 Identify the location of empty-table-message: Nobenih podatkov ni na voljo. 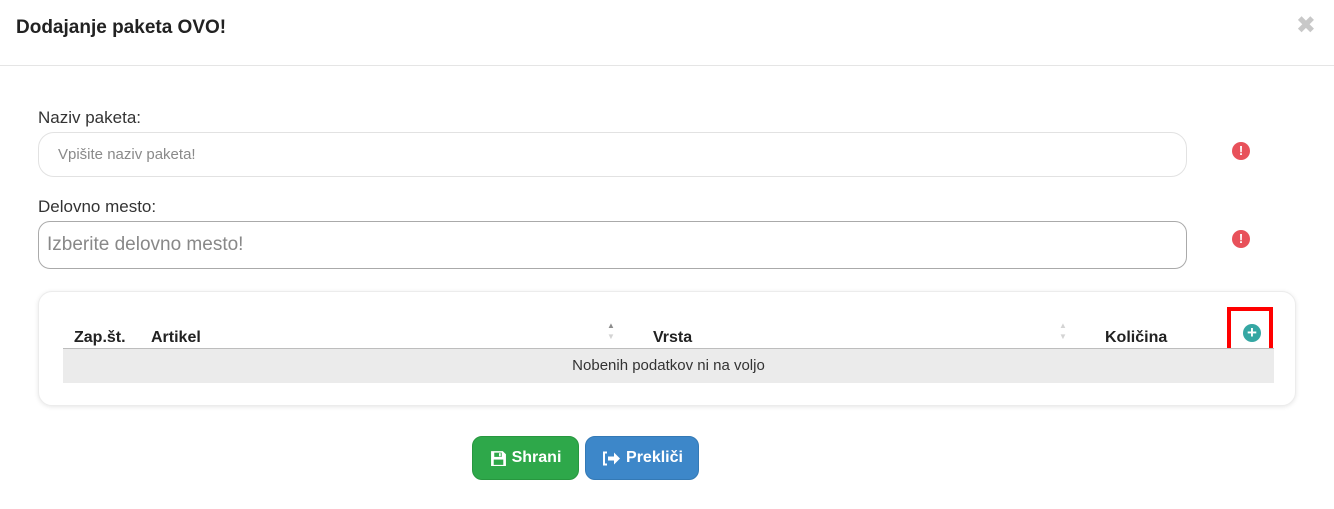
(668, 366).